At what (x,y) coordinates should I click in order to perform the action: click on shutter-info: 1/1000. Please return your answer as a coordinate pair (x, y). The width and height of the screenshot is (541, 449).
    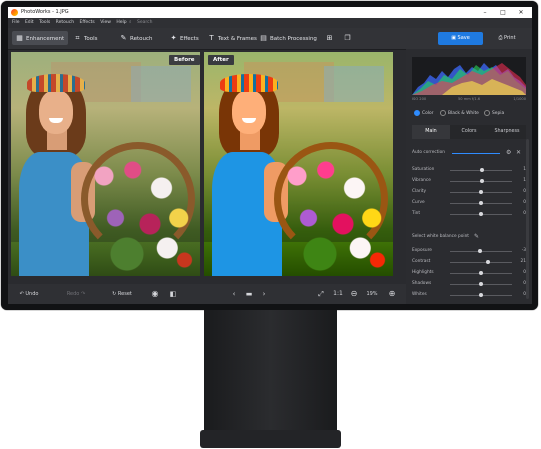
    Looking at the image, I should click on (519, 99).